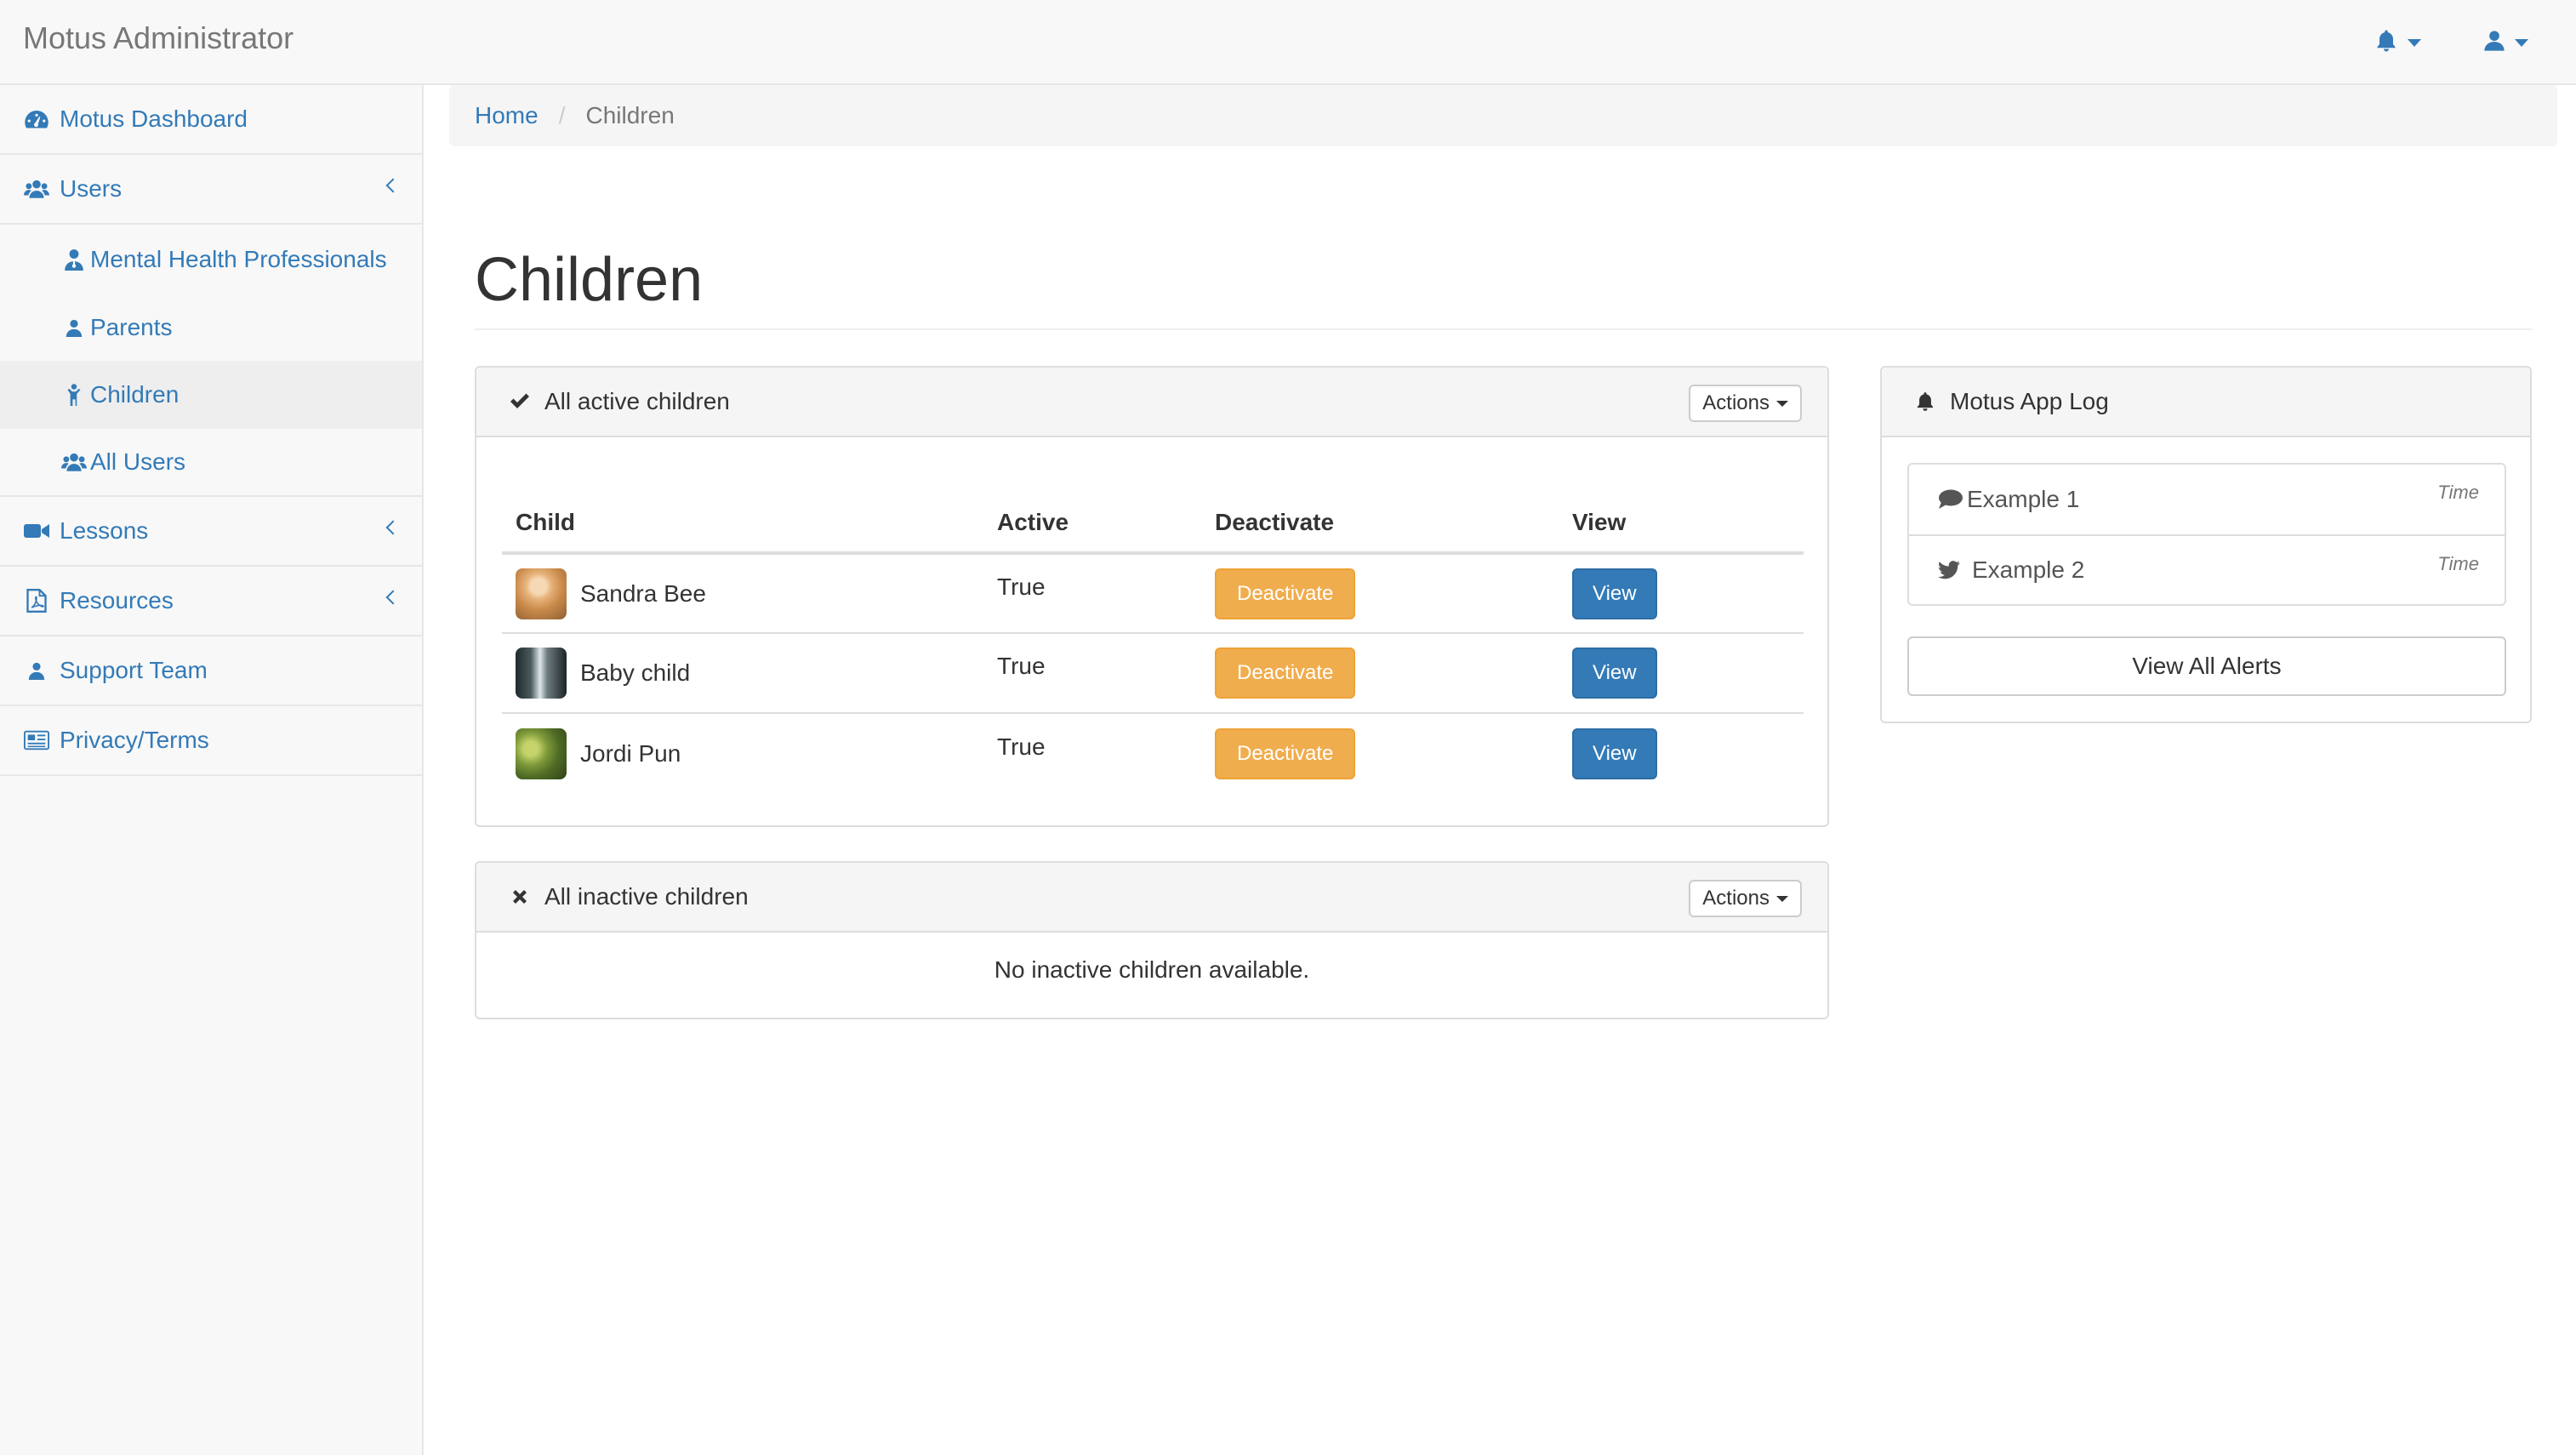 The width and height of the screenshot is (2576, 1455). What do you see at coordinates (1092, 673) in the screenshot?
I see `active-cell: True` at bounding box center [1092, 673].